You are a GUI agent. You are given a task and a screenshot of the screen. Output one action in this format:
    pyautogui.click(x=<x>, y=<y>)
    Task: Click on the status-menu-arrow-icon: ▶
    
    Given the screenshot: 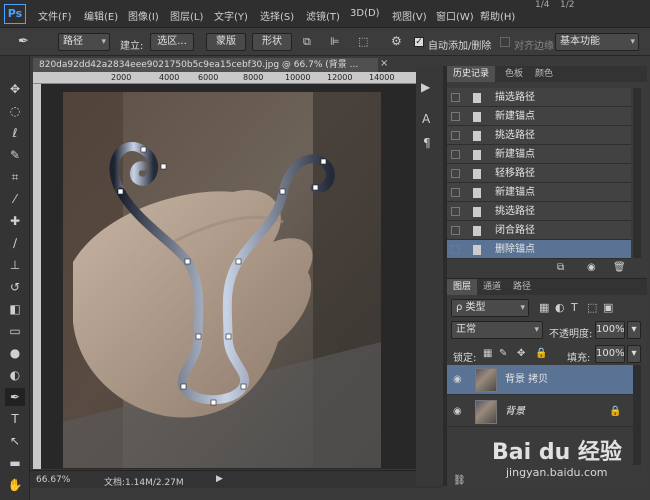 What is the action you would take?
    pyautogui.click(x=219, y=479)
    